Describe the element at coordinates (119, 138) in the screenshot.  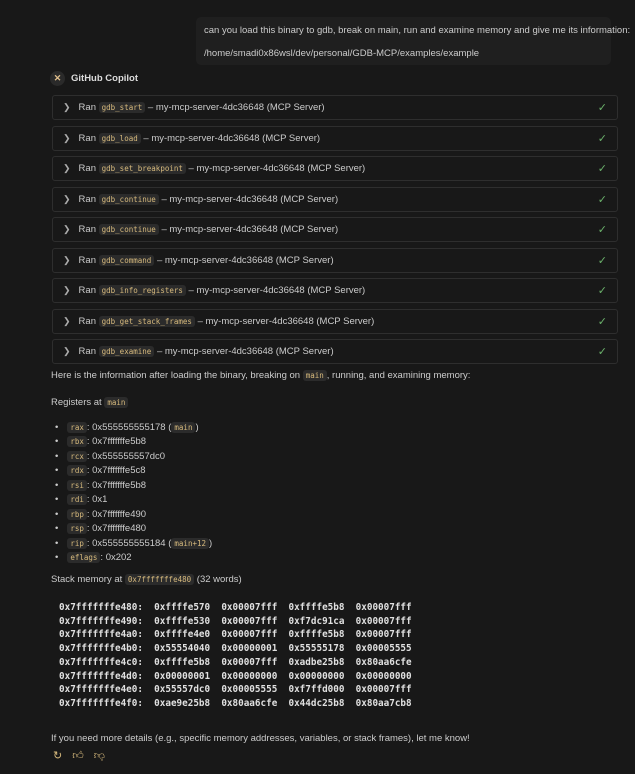
I see `tool-name: gdb_load` at that location.